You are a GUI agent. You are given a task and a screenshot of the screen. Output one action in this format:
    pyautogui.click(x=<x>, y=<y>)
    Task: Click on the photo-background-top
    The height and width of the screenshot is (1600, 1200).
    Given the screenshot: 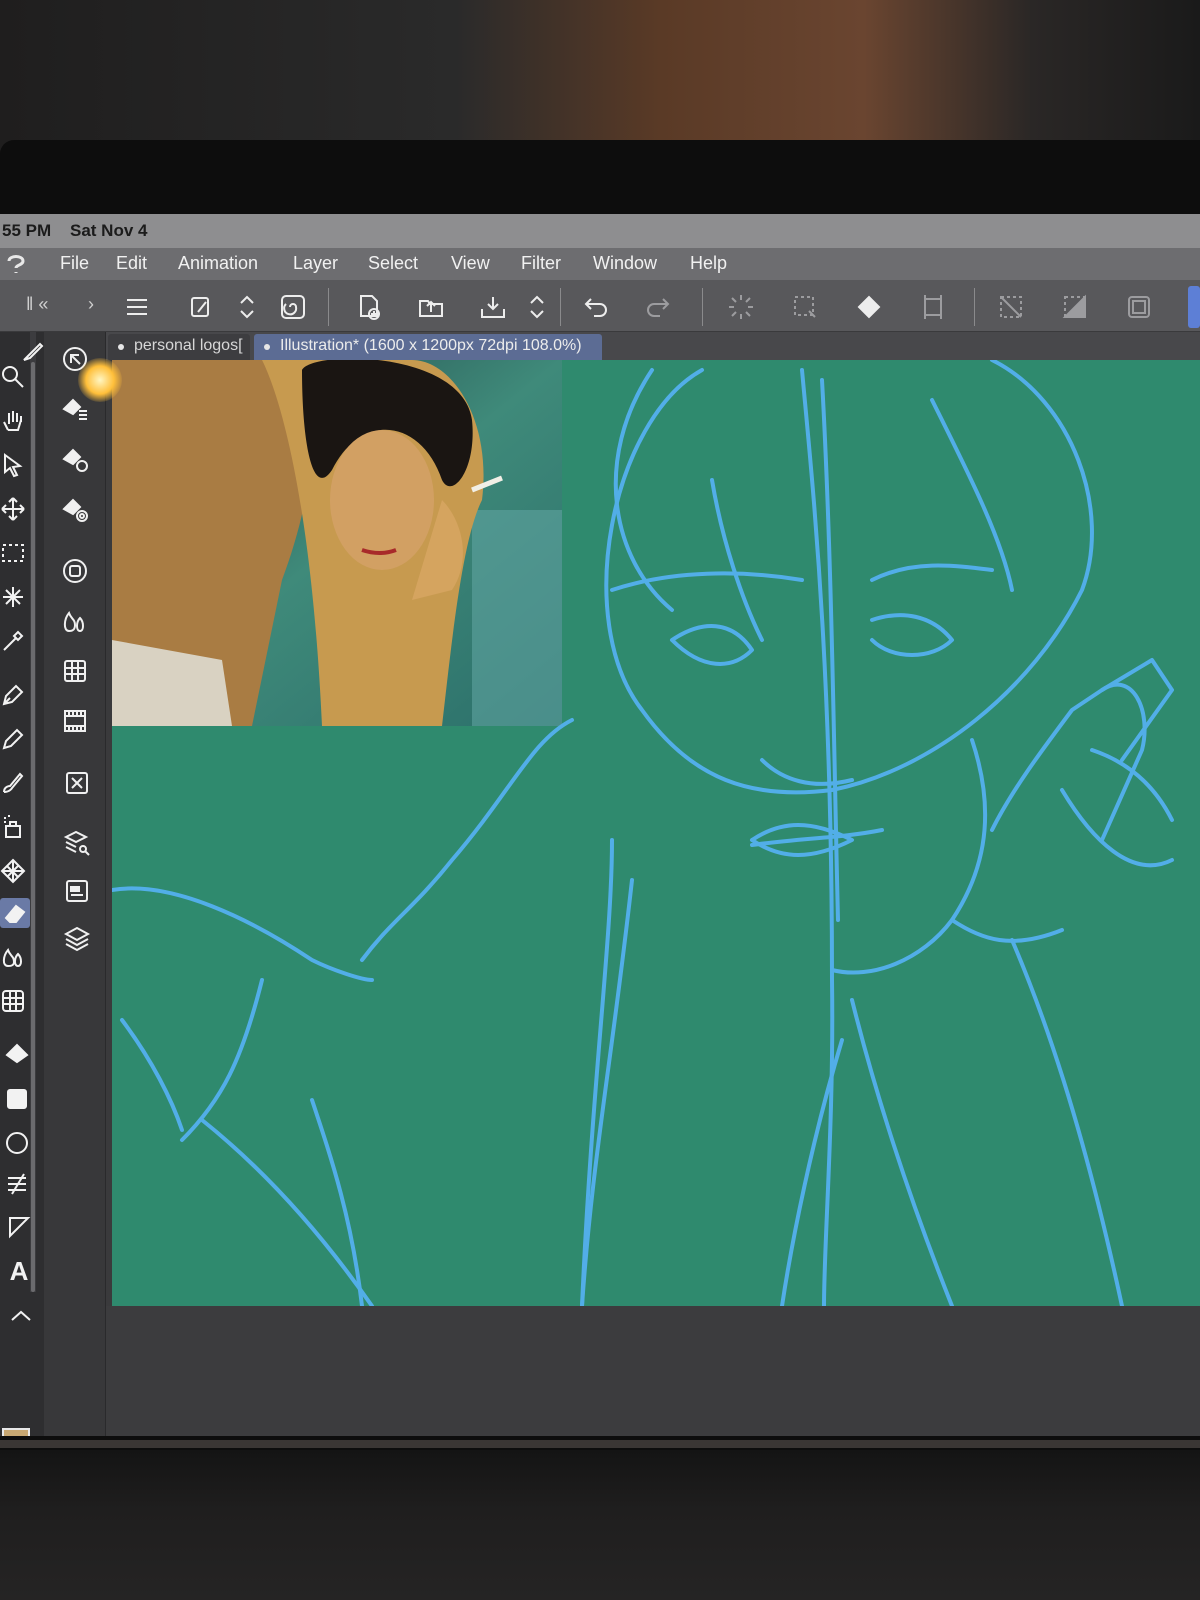 What is the action you would take?
    pyautogui.click(x=600, y=75)
    